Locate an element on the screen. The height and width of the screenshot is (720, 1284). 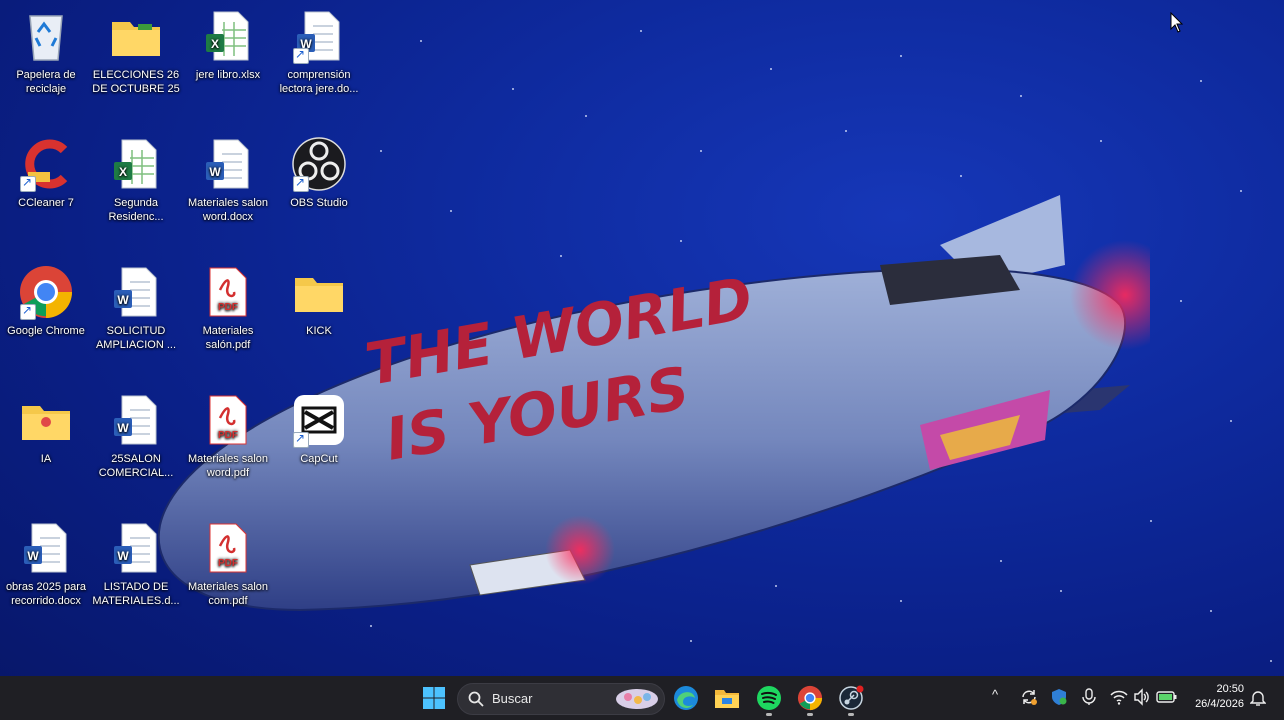
file-explorer-icon is located at coordinates (727, 699).